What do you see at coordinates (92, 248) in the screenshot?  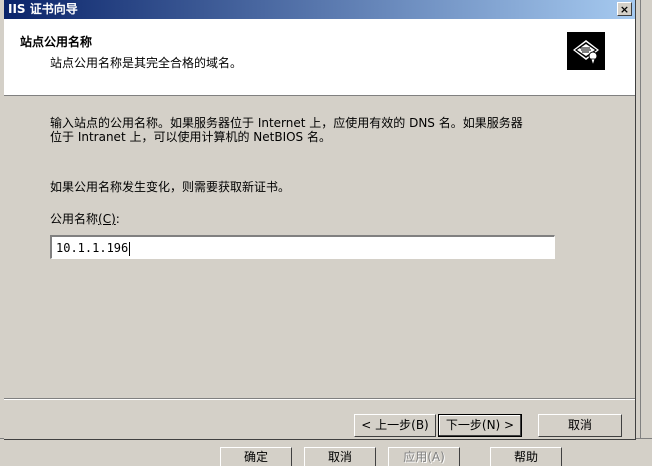 I see `common-name-value: 10.1.1.196` at bounding box center [92, 248].